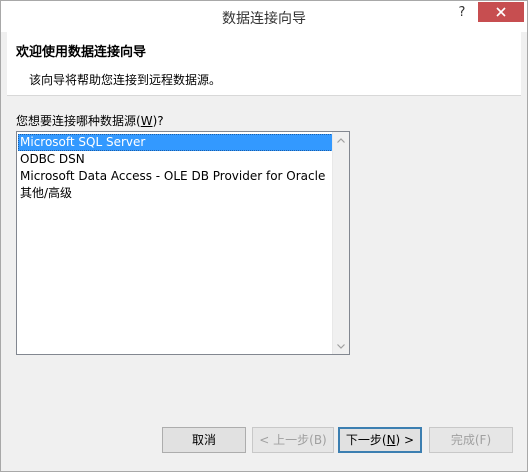 This screenshot has width=528, height=472. What do you see at coordinates (462, 14) in the screenshot?
I see `help-button: ?` at bounding box center [462, 14].